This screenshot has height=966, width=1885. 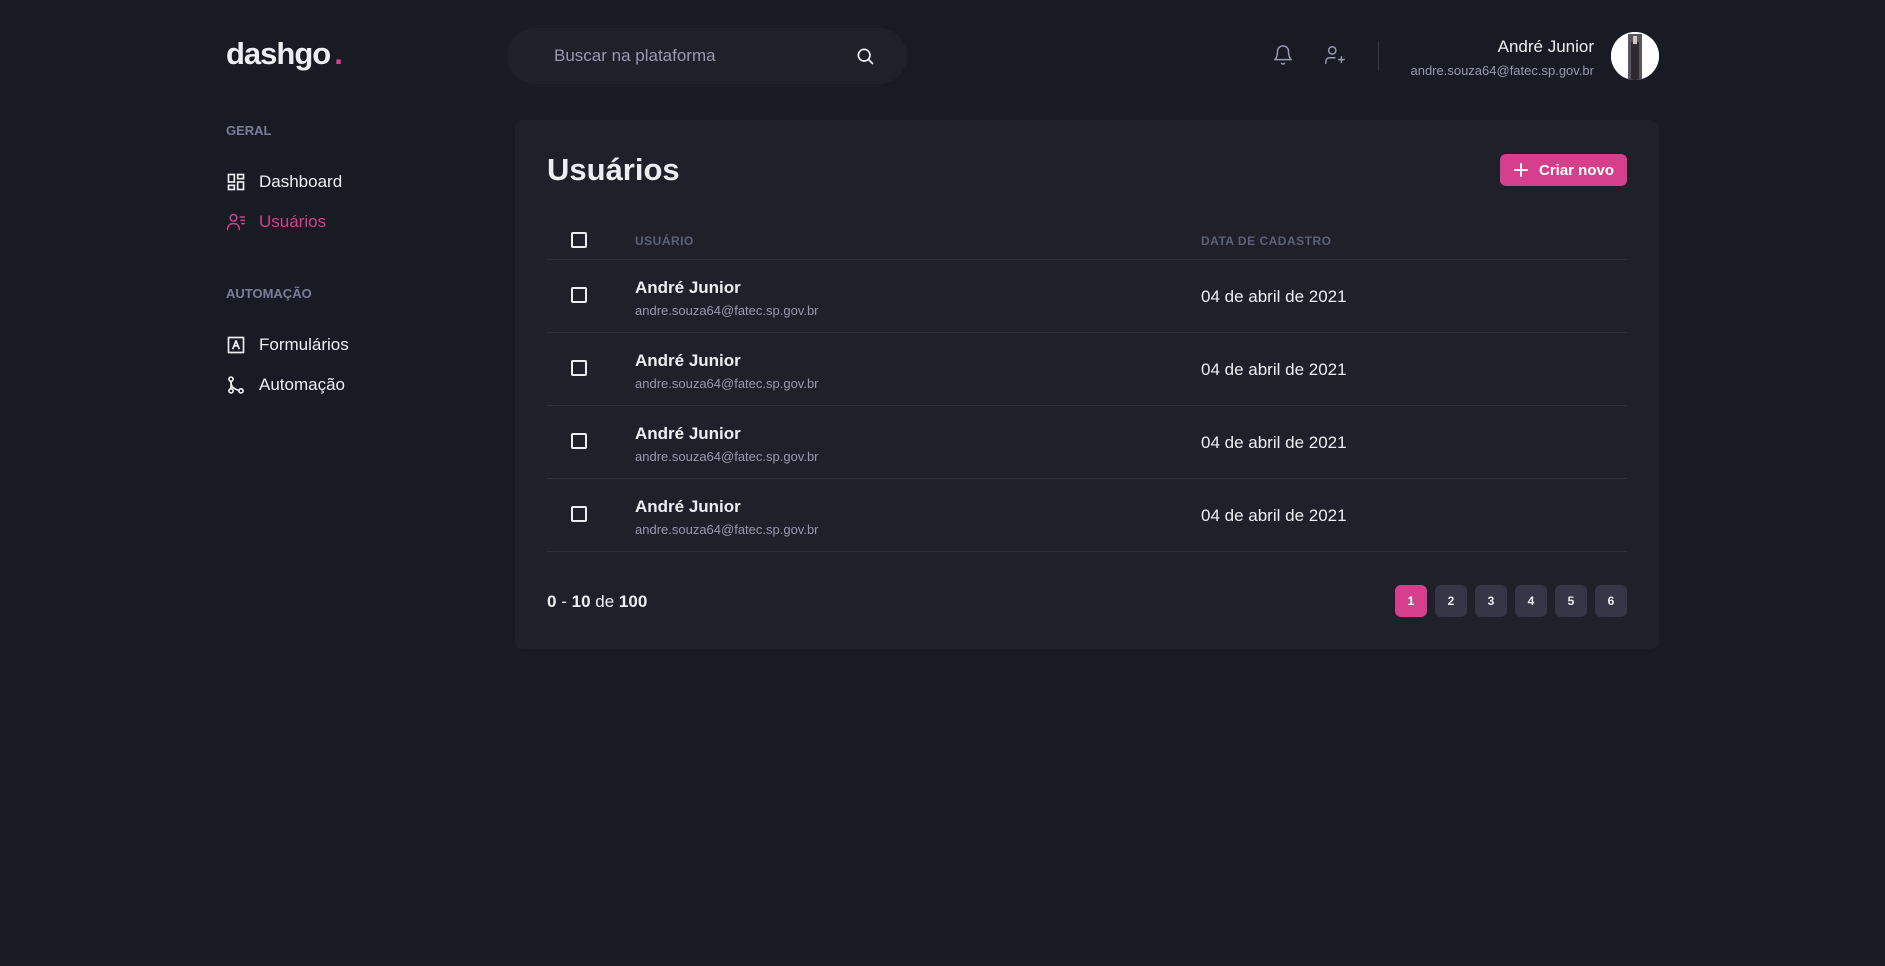 What do you see at coordinates (269, 293) in the screenshot?
I see `sidebar-section-title: AUTOMAÇÃO` at bounding box center [269, 293].